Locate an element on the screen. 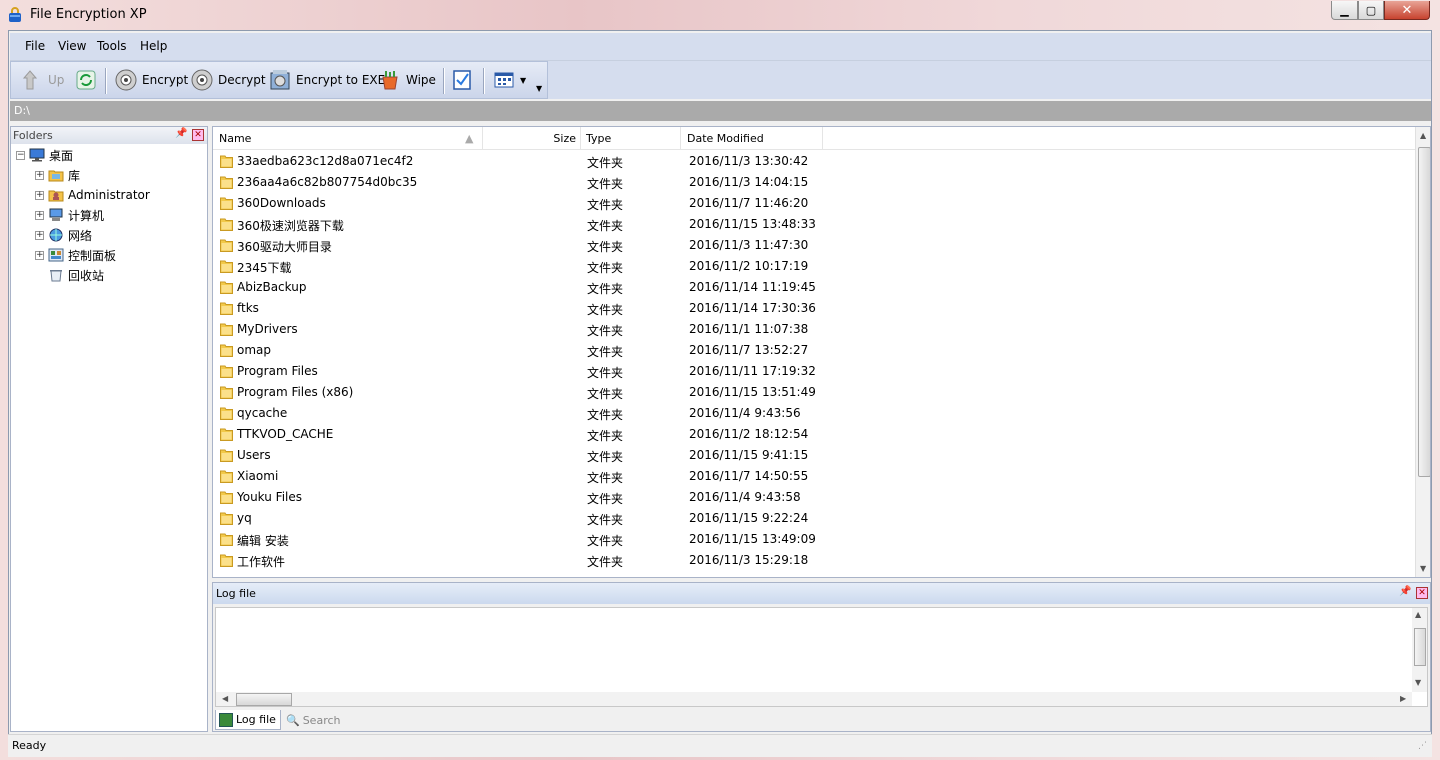 The height and width of the screenshot is (760, 1440). log-vertical-scrollbar: ▲ ▼ is located at coordinates (1419, 650).